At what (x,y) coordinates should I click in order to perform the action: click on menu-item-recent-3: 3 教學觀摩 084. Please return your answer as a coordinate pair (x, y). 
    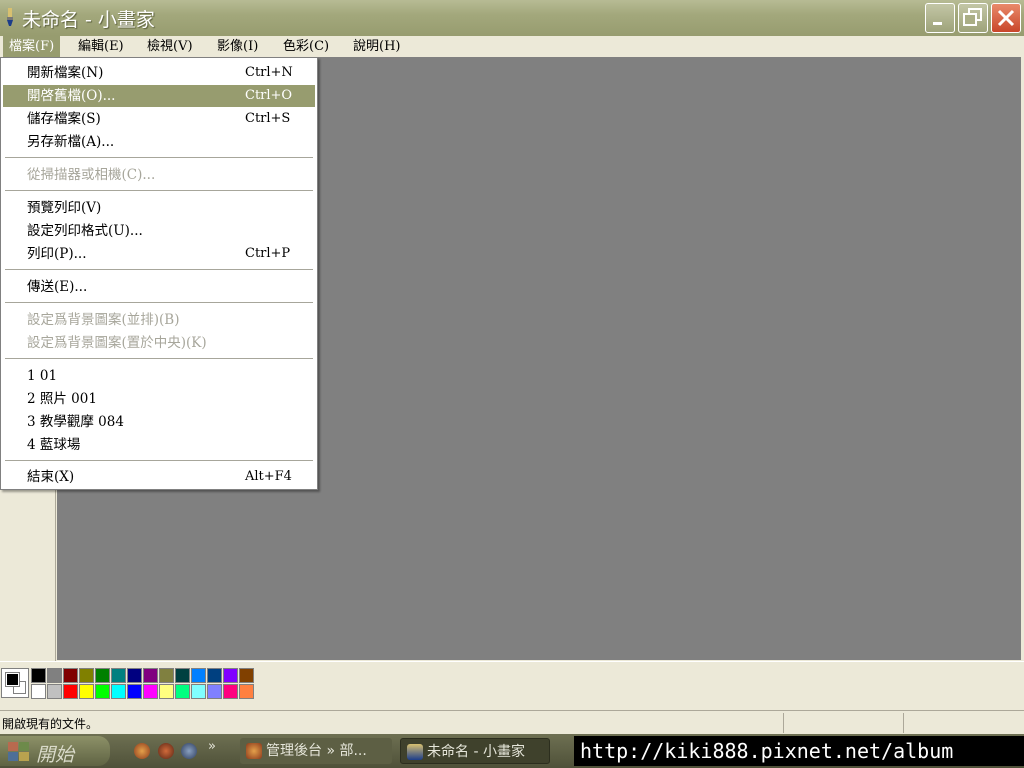
    Looking at the image, I should click on (159, 422).